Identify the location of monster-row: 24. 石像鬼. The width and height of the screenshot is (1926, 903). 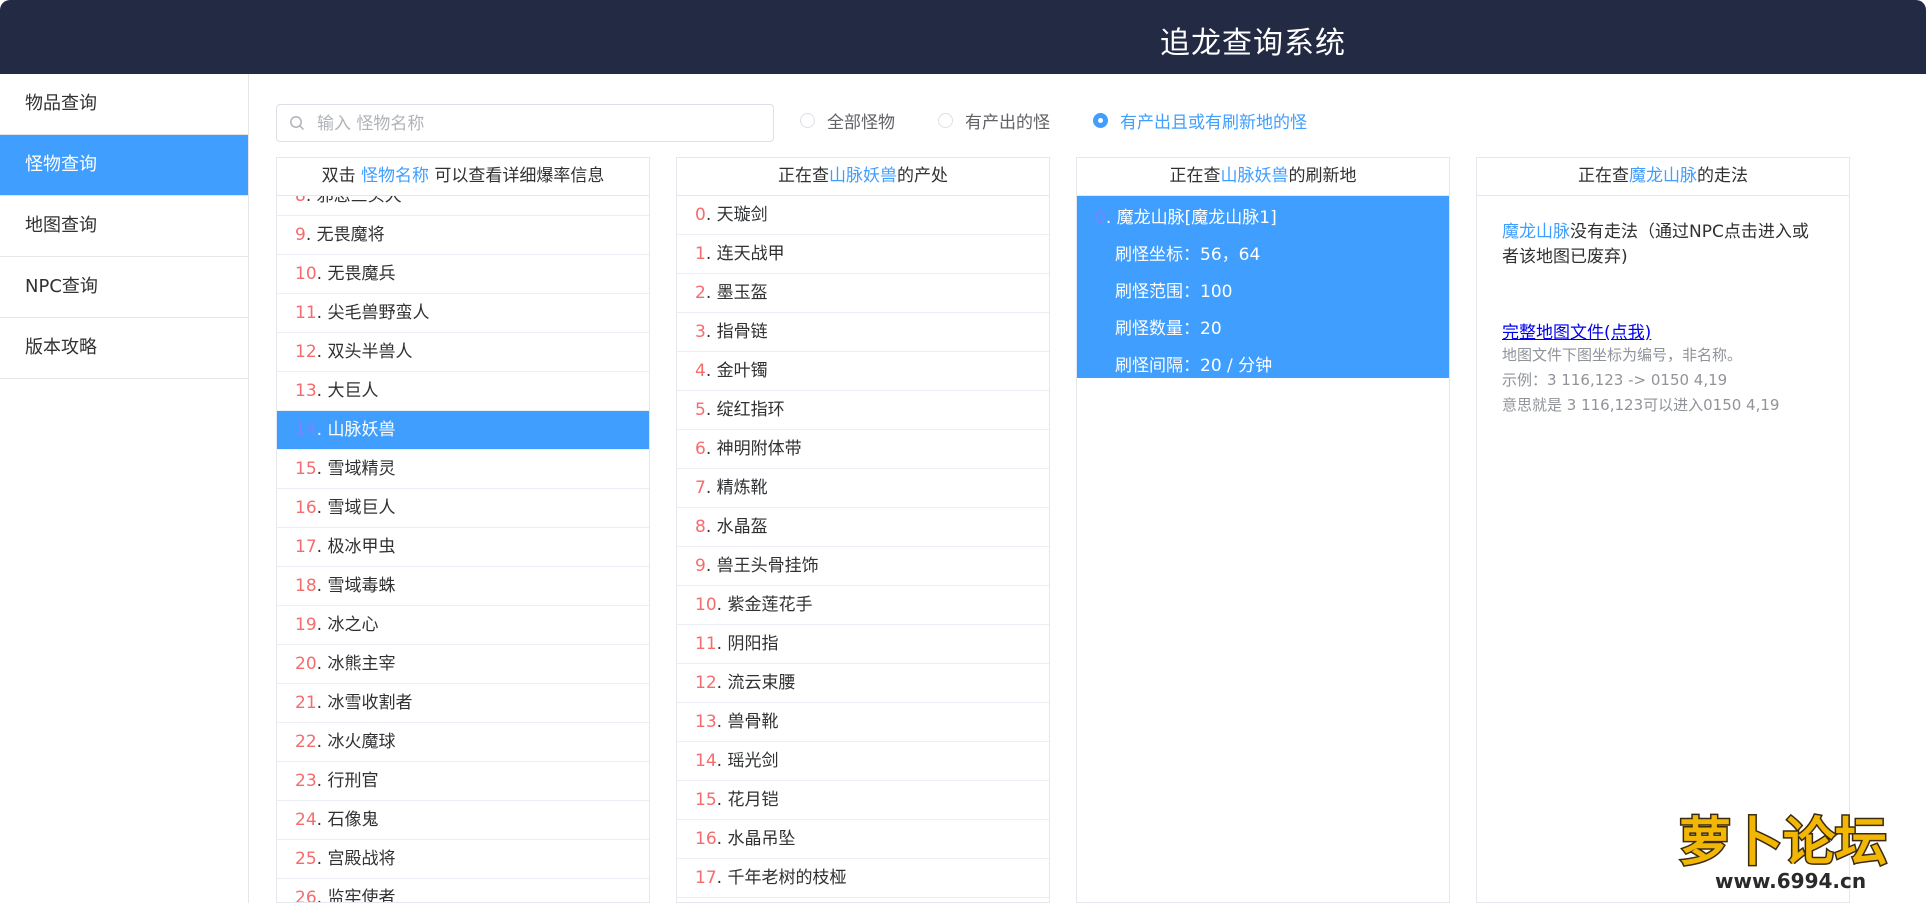
(463, 820).